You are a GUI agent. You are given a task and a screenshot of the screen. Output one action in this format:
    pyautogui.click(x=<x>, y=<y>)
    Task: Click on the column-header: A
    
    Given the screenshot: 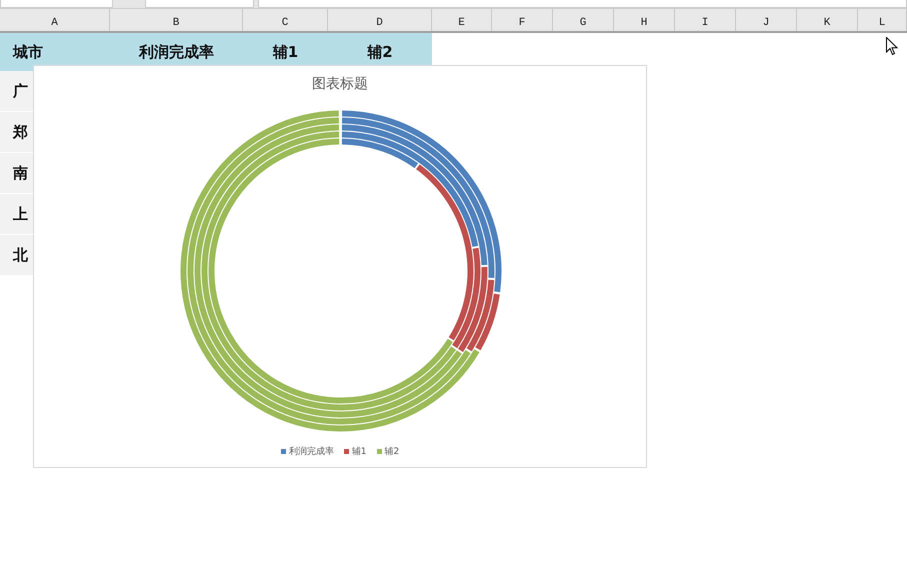 What is the action you would take?
    pyautogui.click(x=55, y=20)
    